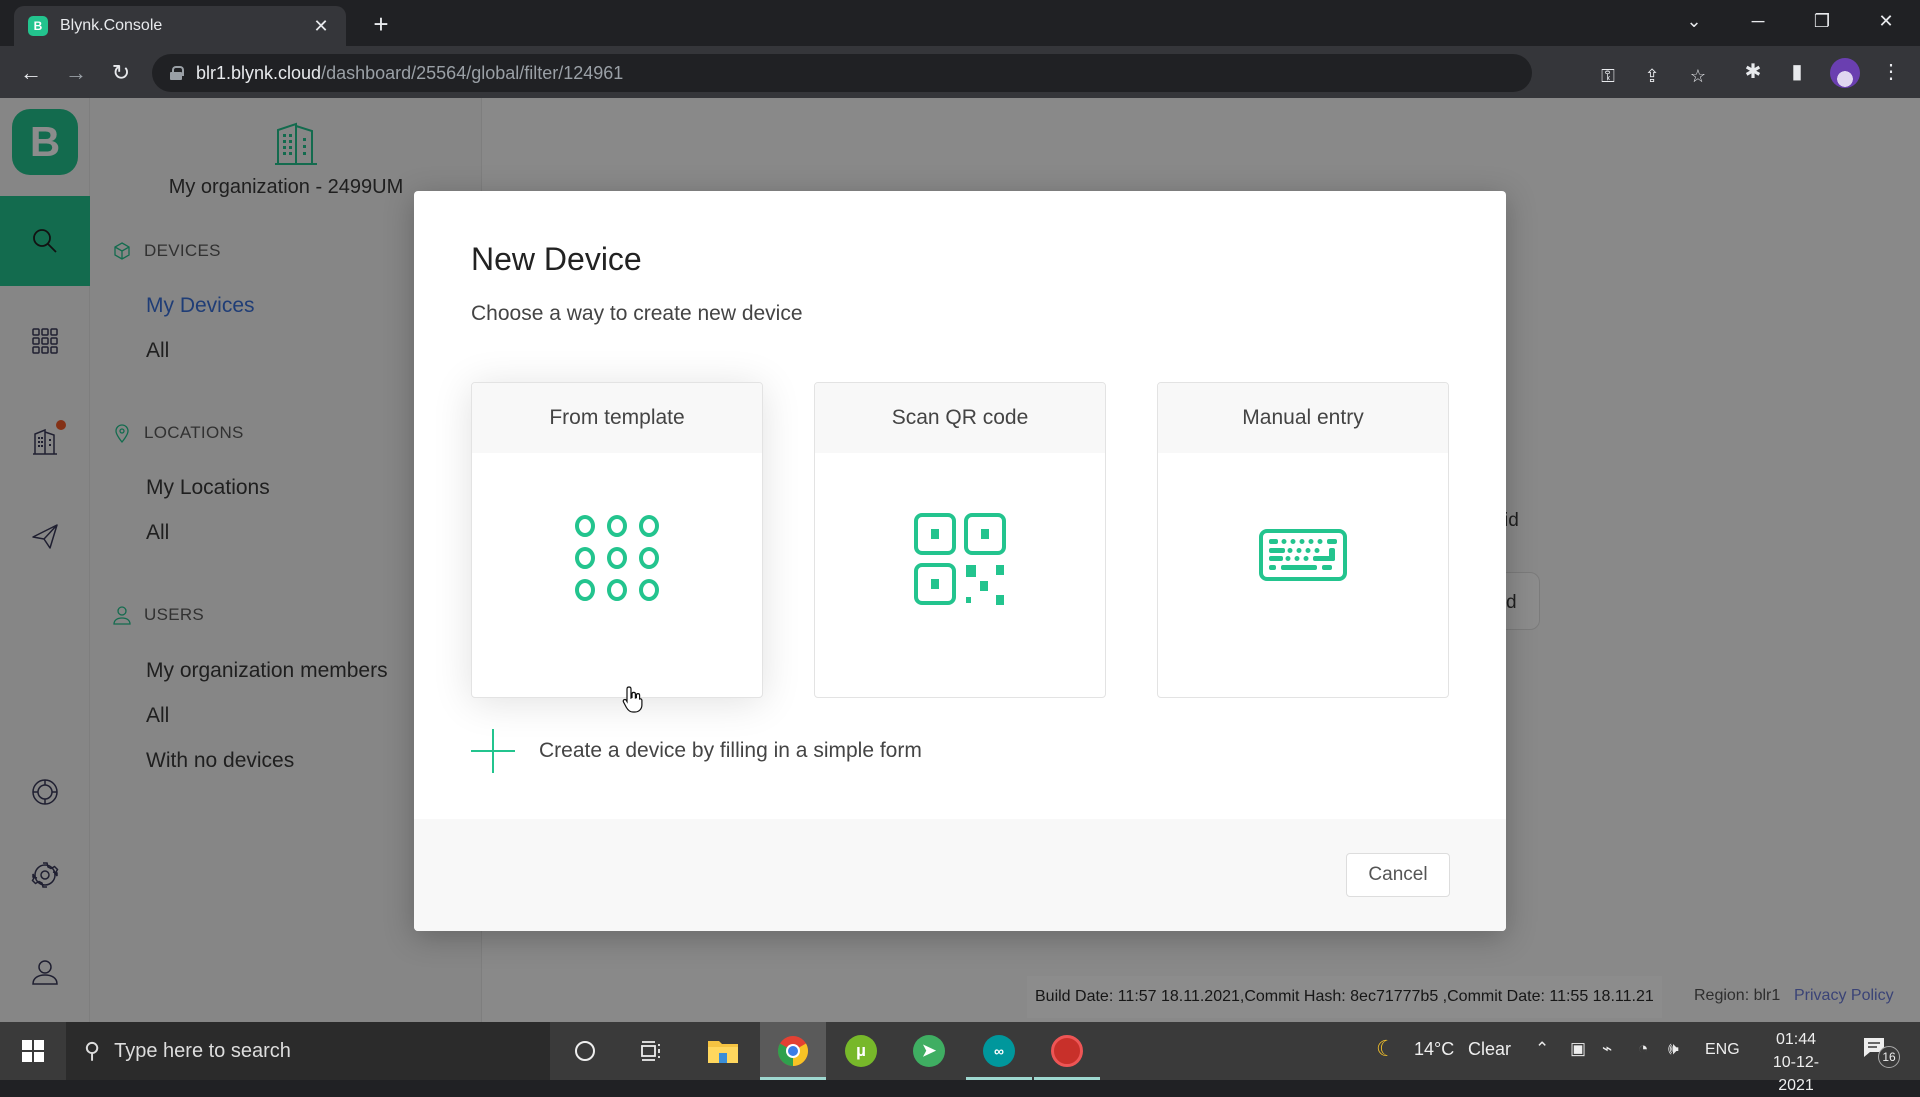  Describe the element at coordinates (617, 558) in the screenshot. I see `template-grid-icon` at that location.